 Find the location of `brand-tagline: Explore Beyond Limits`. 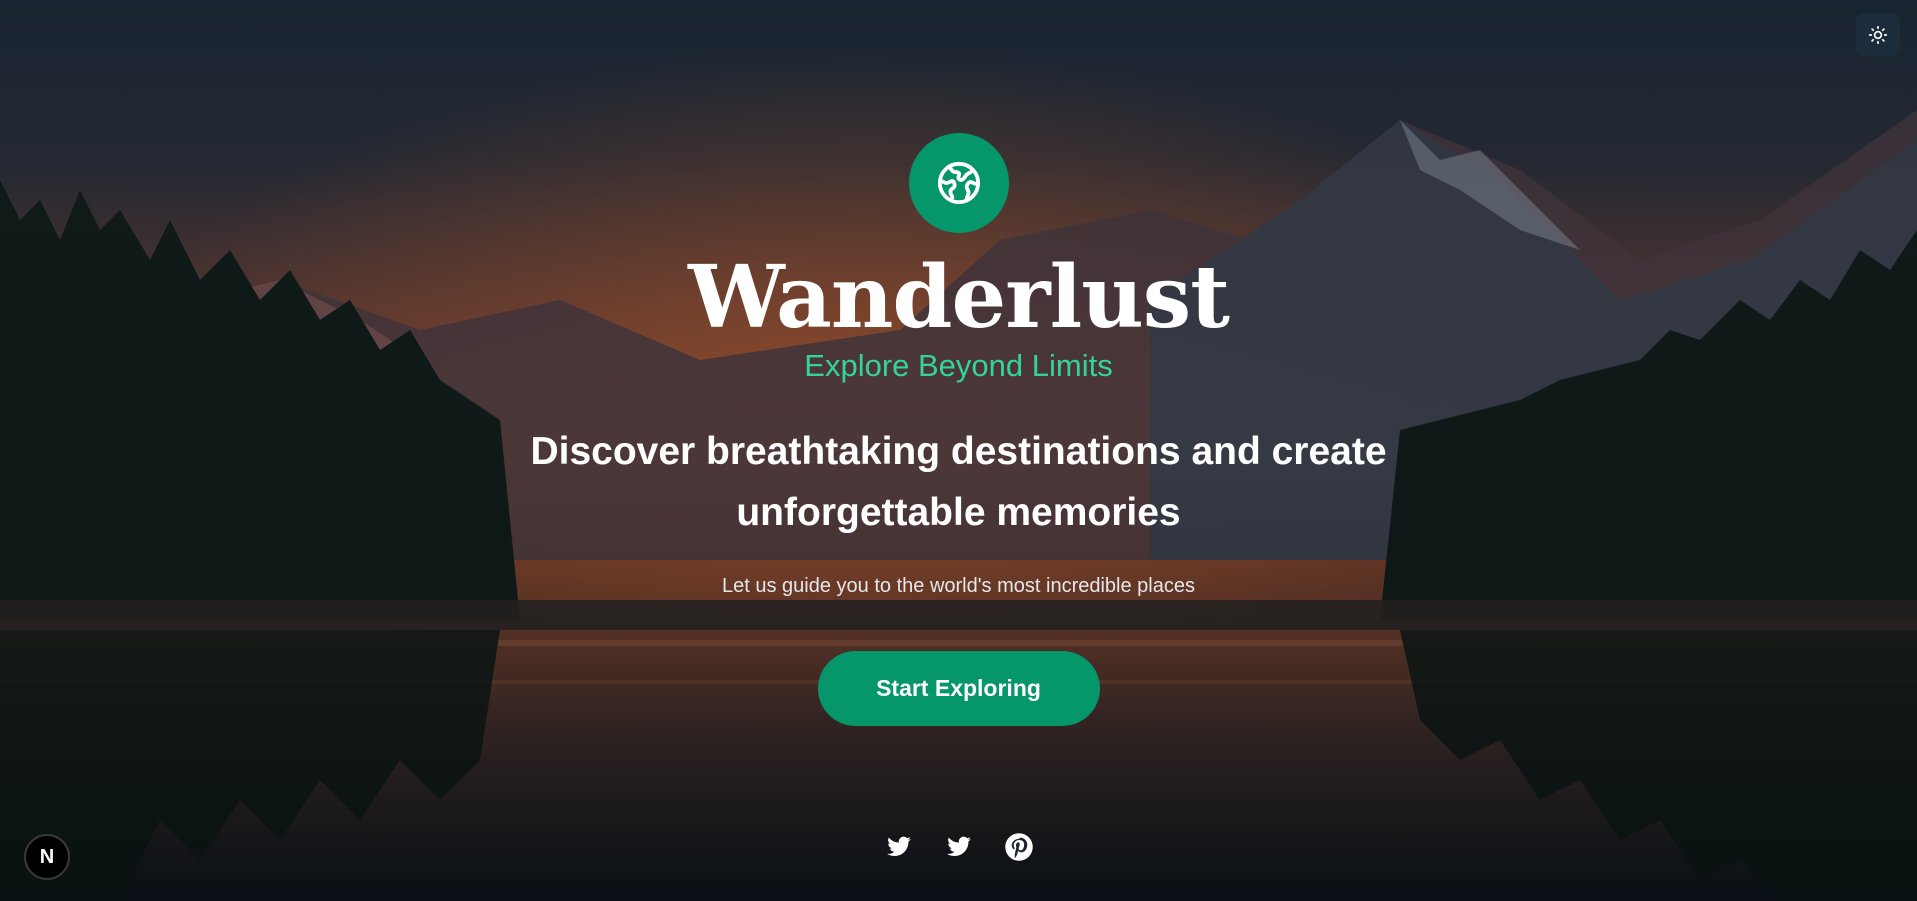

brand-tagline: Explore Beyond Limits is located at coordinates (958, 365).